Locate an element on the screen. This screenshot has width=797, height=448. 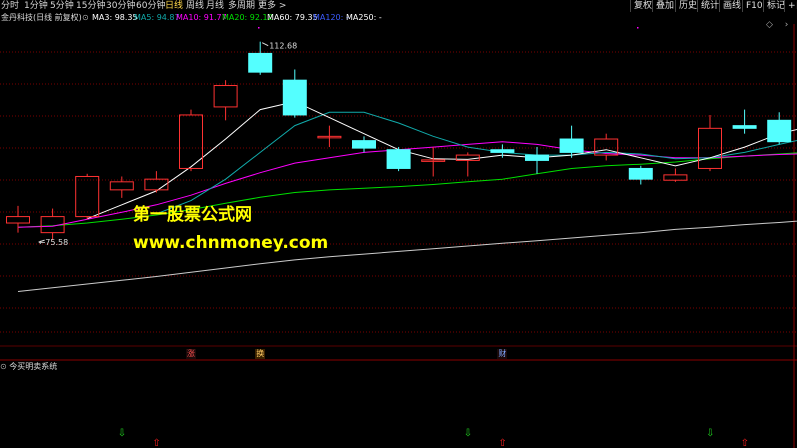
subchart-title: ⊙ 今买明卖系统 is located at coordinates (28, 367).